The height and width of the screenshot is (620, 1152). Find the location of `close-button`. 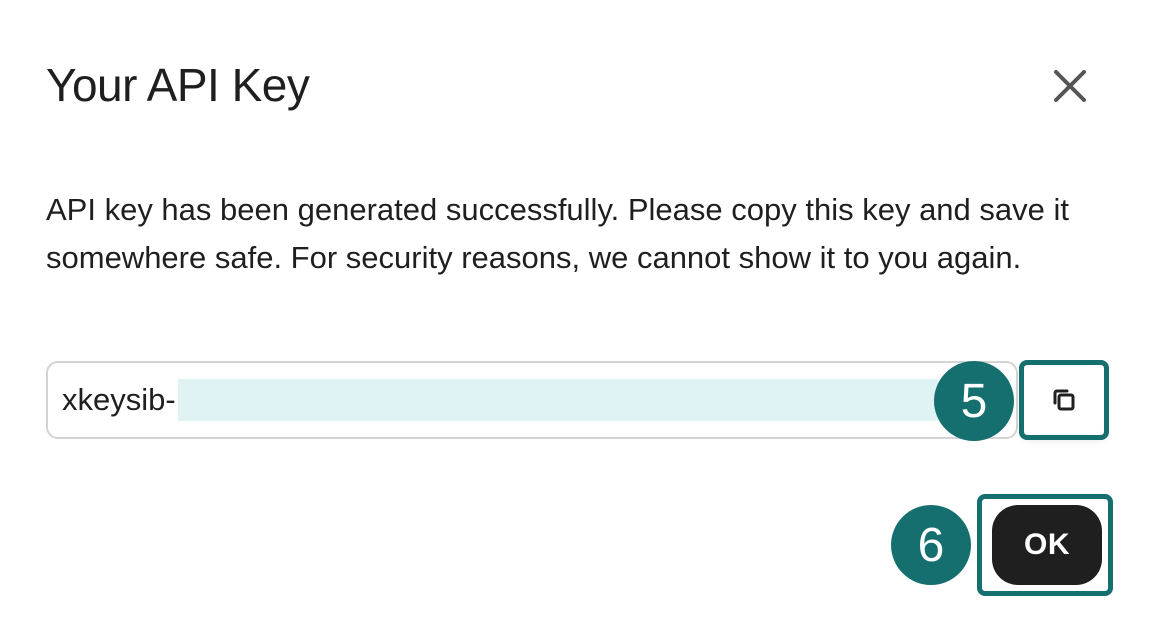

close-button is located at coordinates (1070, 86).